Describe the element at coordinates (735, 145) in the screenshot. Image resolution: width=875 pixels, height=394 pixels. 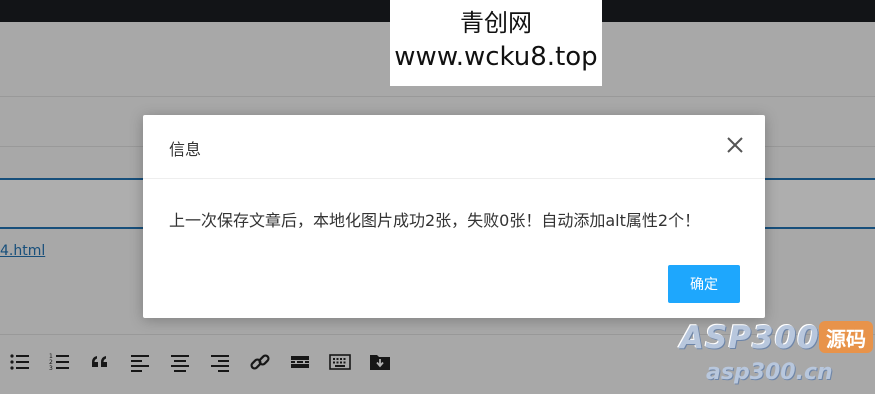
I see `close-icon` at that location.